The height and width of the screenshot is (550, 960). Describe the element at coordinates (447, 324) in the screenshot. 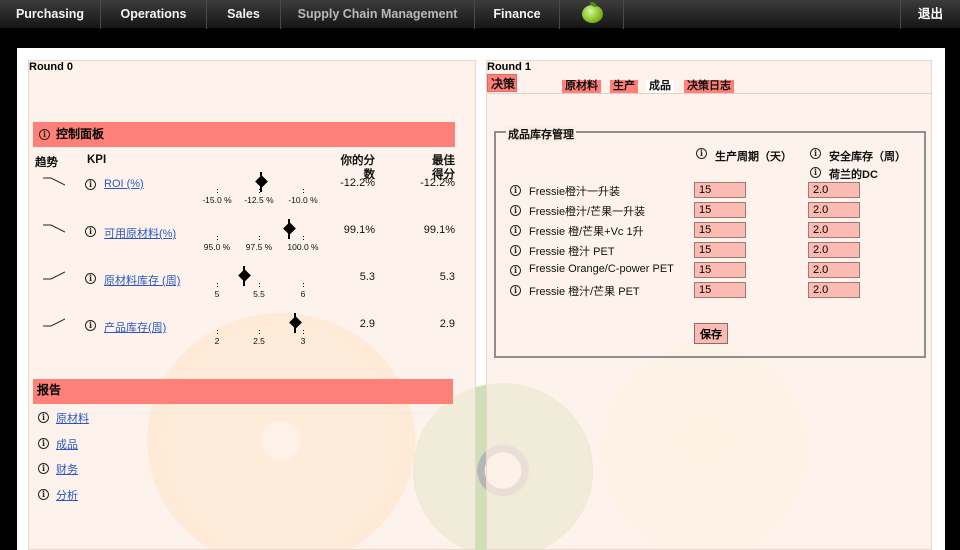

I see `best-score-value: 2.9` at that location.